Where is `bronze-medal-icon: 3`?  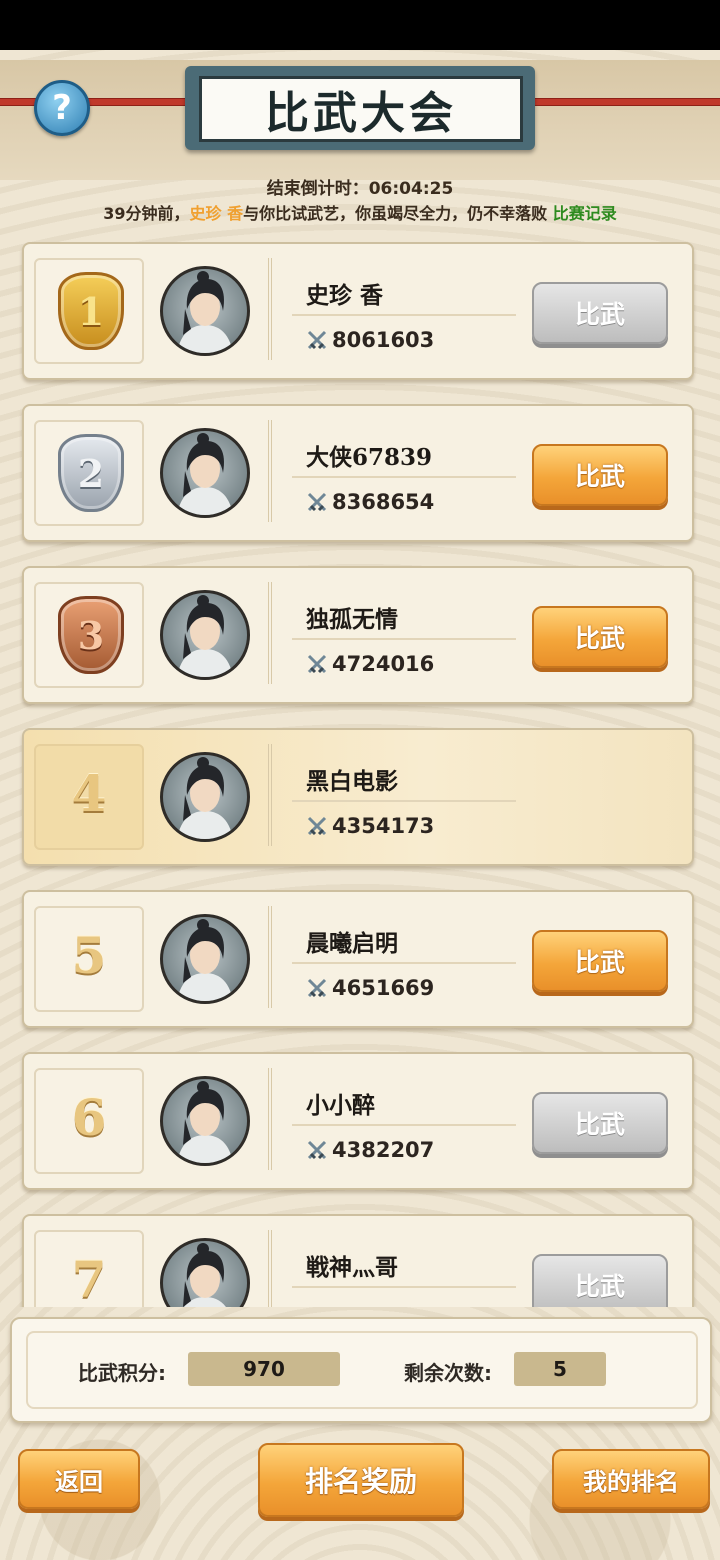
bronze-medal-icon: 3 is located at coordinates (91, 635).